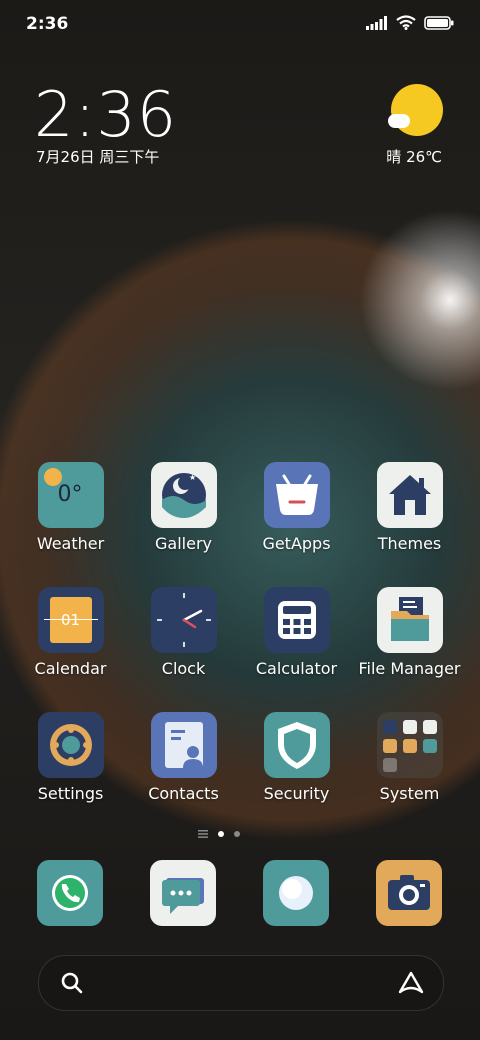 The height and width of the screenshot is (1040, 480). Describe the element at coordinates (70, 543) in the screenshot. I see `app-label: Weather` at that location.